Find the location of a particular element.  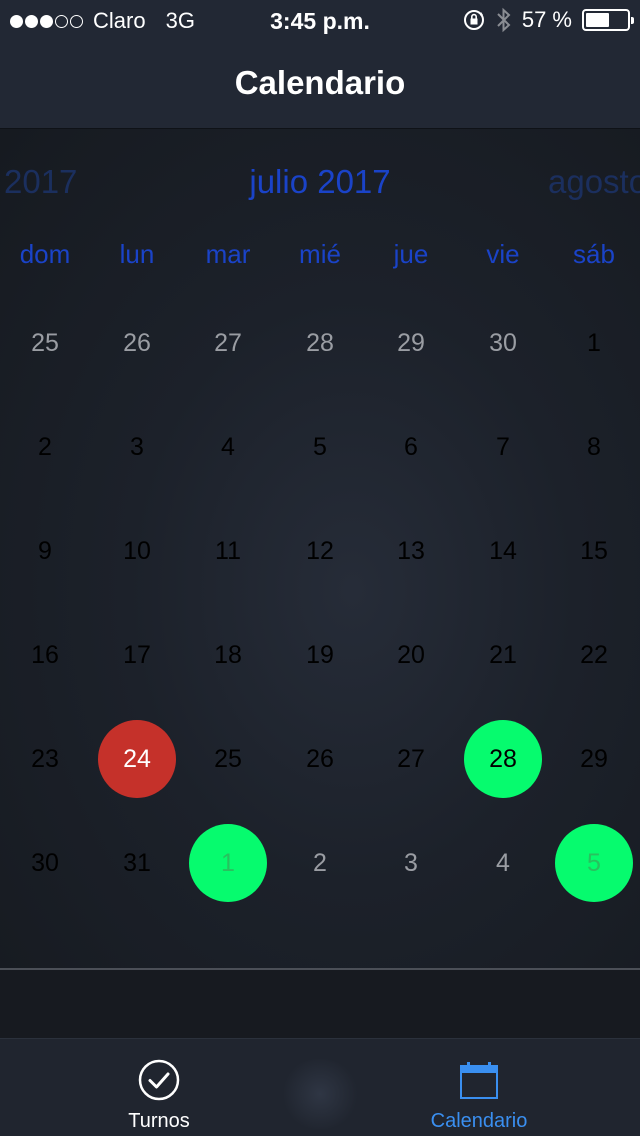

current-month-label: julio 2017 is located at coordinates (320, 181).